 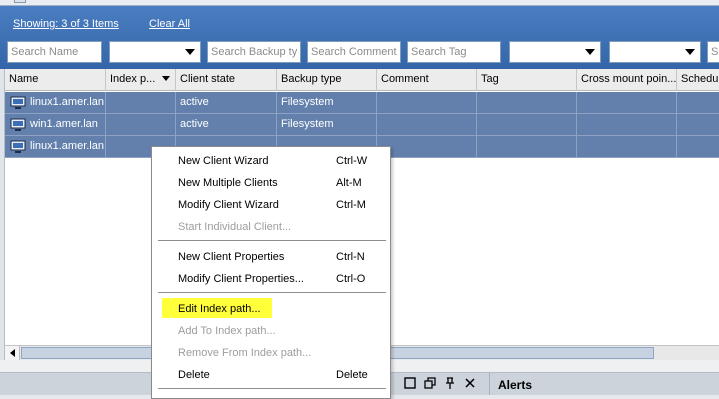 What do you see at coordinates (223, 161) in the screenshot?
I see `menu-item-label: New Client Wizard` at bounding box center [223, 161].